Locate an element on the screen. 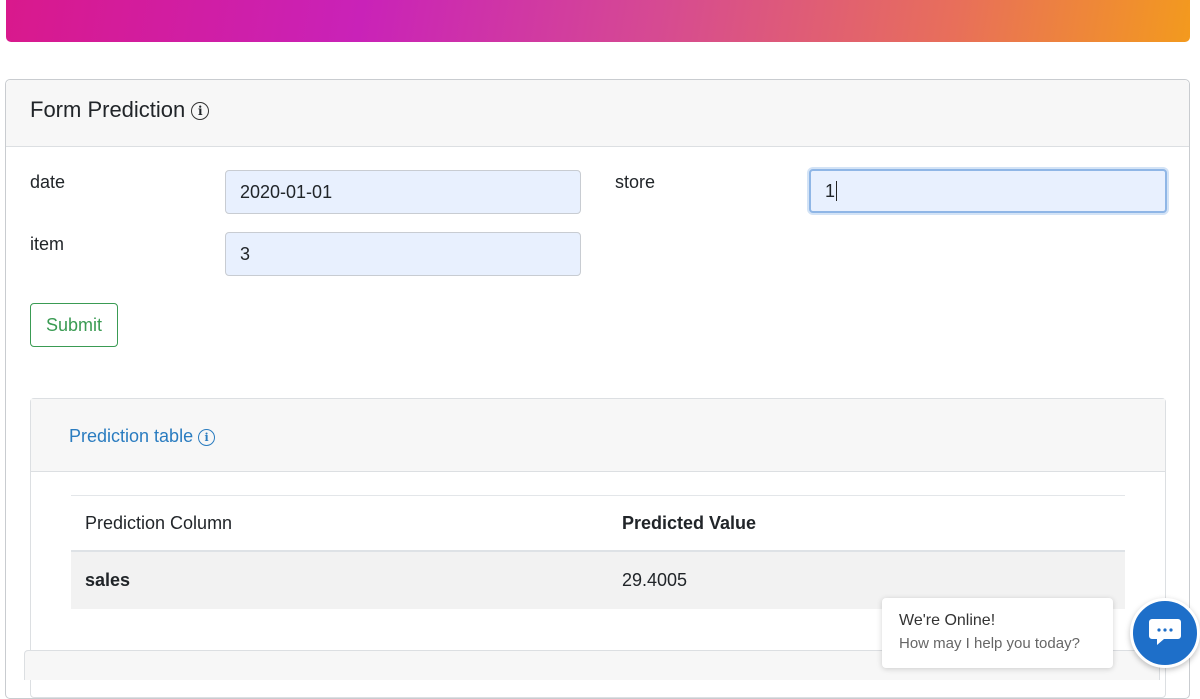 This screenshot has width=1200, height=699. date-label: date is located at coordinates (48, 182).